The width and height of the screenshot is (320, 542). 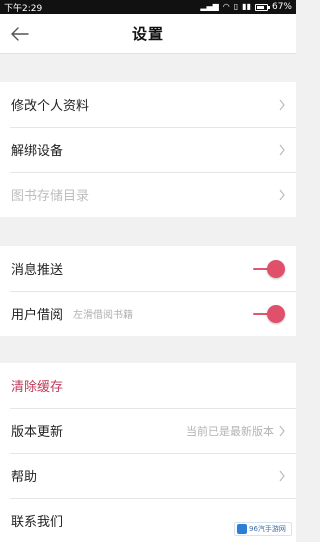 What do you see at coordinates (37, 151) in the screenshot?
I see `unbind-device-label: 解绑设备` at bounding box center [37, 151].